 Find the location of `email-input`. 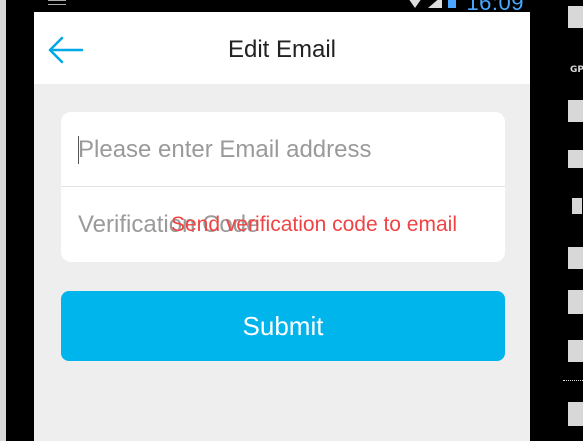

email-input is located at coordinates (283, 150).